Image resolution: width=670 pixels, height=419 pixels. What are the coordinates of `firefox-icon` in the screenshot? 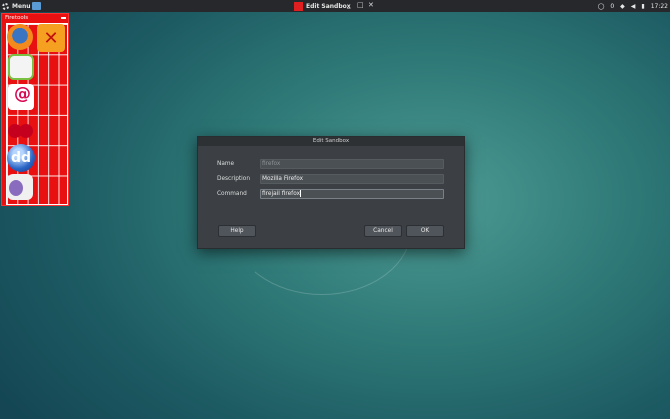 It's located at (20, 37).